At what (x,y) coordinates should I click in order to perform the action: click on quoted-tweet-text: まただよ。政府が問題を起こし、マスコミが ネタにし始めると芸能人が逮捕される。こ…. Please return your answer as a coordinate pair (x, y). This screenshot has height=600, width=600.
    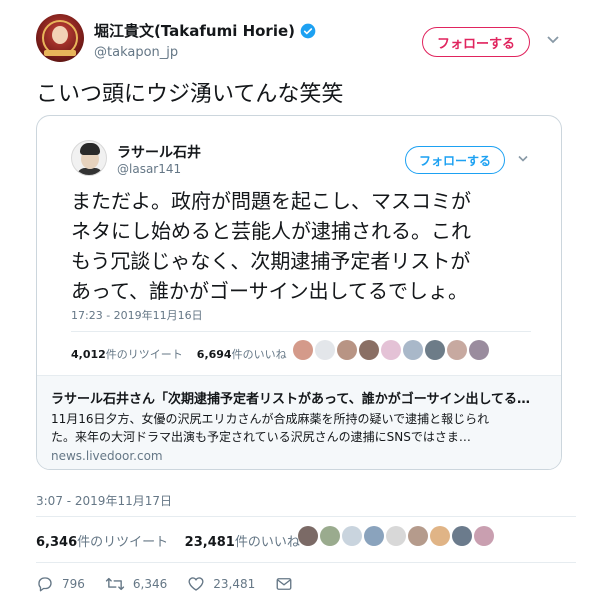
    Looking at the image, I should click on (271, 246).